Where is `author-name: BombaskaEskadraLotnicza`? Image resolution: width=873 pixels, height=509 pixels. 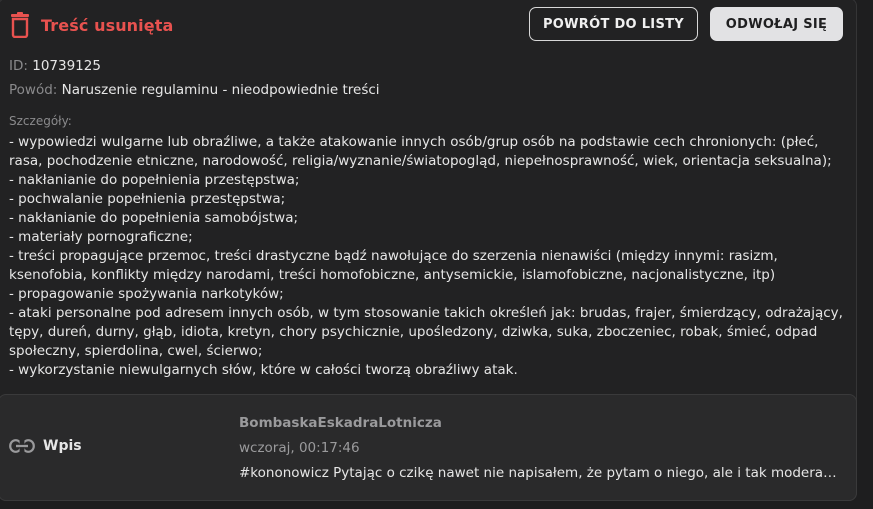 author-name: BombaskaEskadraLotnicza is located at coordinates (340, 423).